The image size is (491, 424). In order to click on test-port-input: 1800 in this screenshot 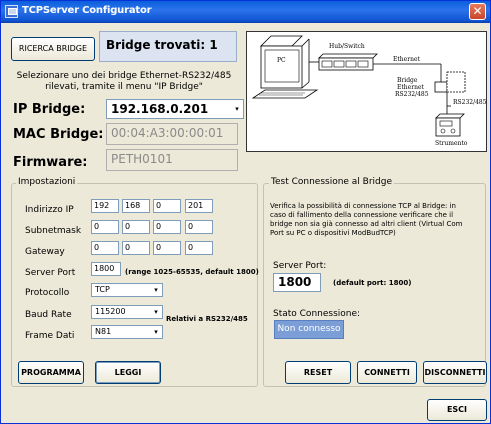, I will do `click(297, 282)`.